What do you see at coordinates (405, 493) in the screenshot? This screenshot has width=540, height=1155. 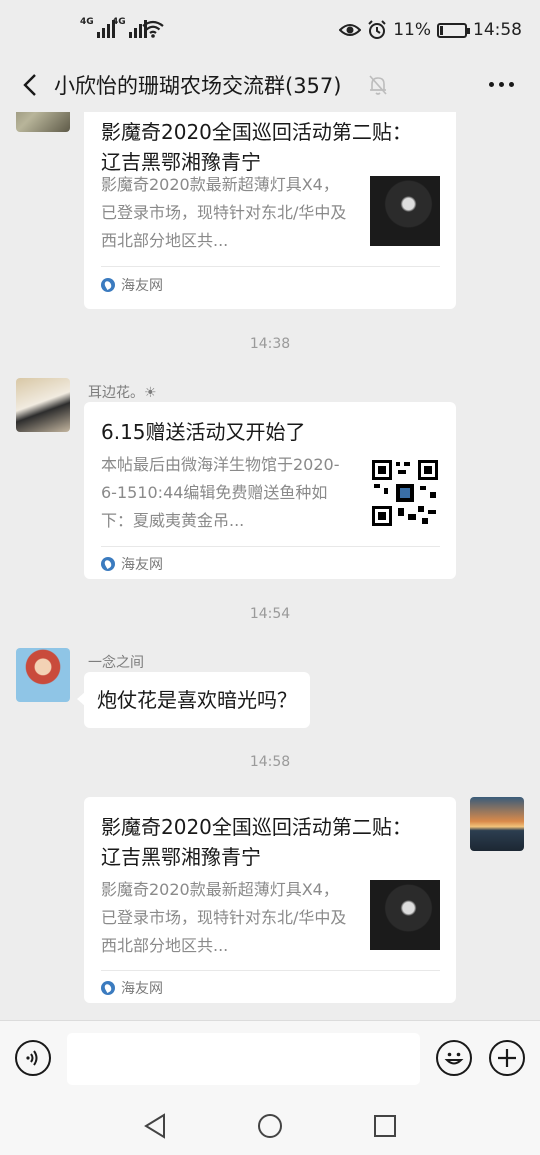 I see `qr-code-thumbnail` at bounding box center [405, 493].